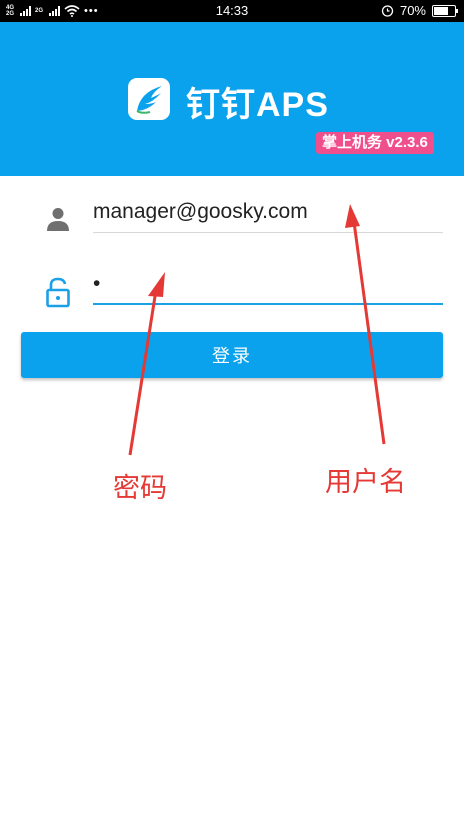 Image resolution: width=464 pixels, height=831 pixels. What do you see at coordinates (140, 488) in the screenshot?
I see `password-annotation: 密码` at bounding box center [140, 488].